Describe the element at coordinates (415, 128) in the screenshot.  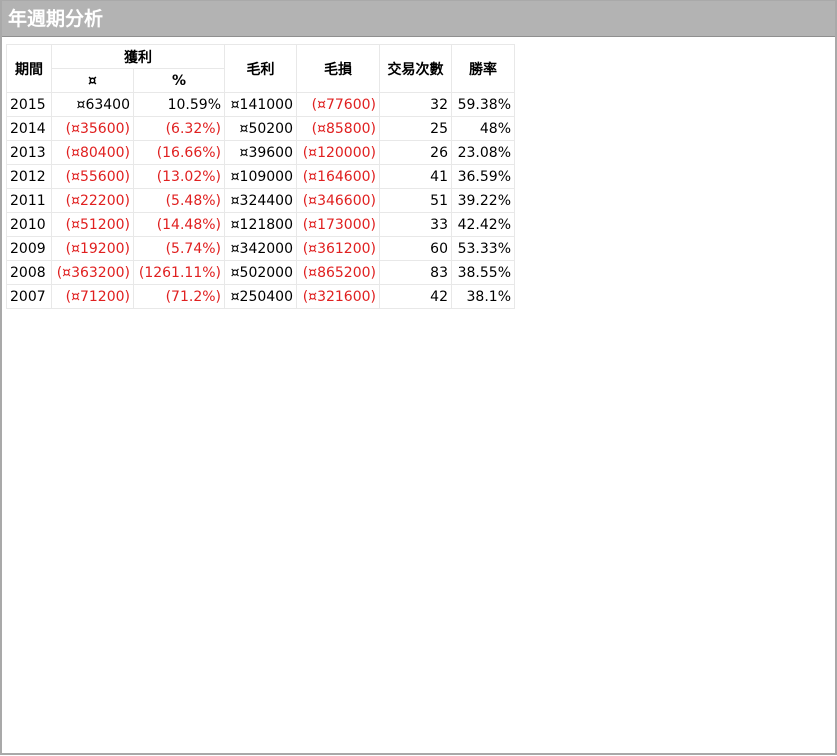
I see `cell-trade-count: 25` at that location.